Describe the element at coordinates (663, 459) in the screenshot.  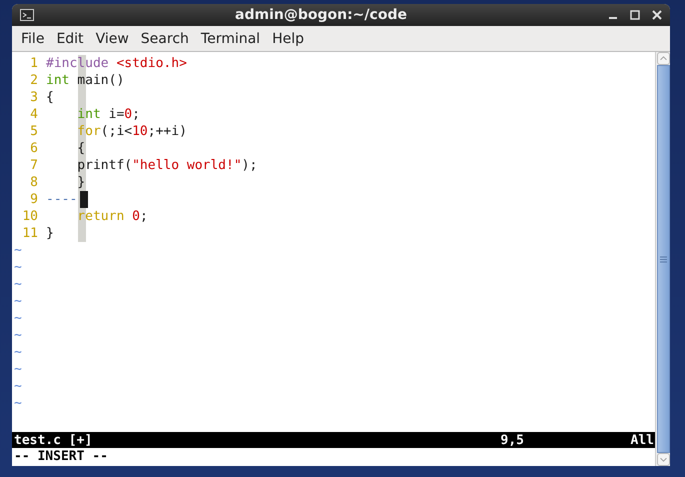
I see `scroll-down-icon` at that location.